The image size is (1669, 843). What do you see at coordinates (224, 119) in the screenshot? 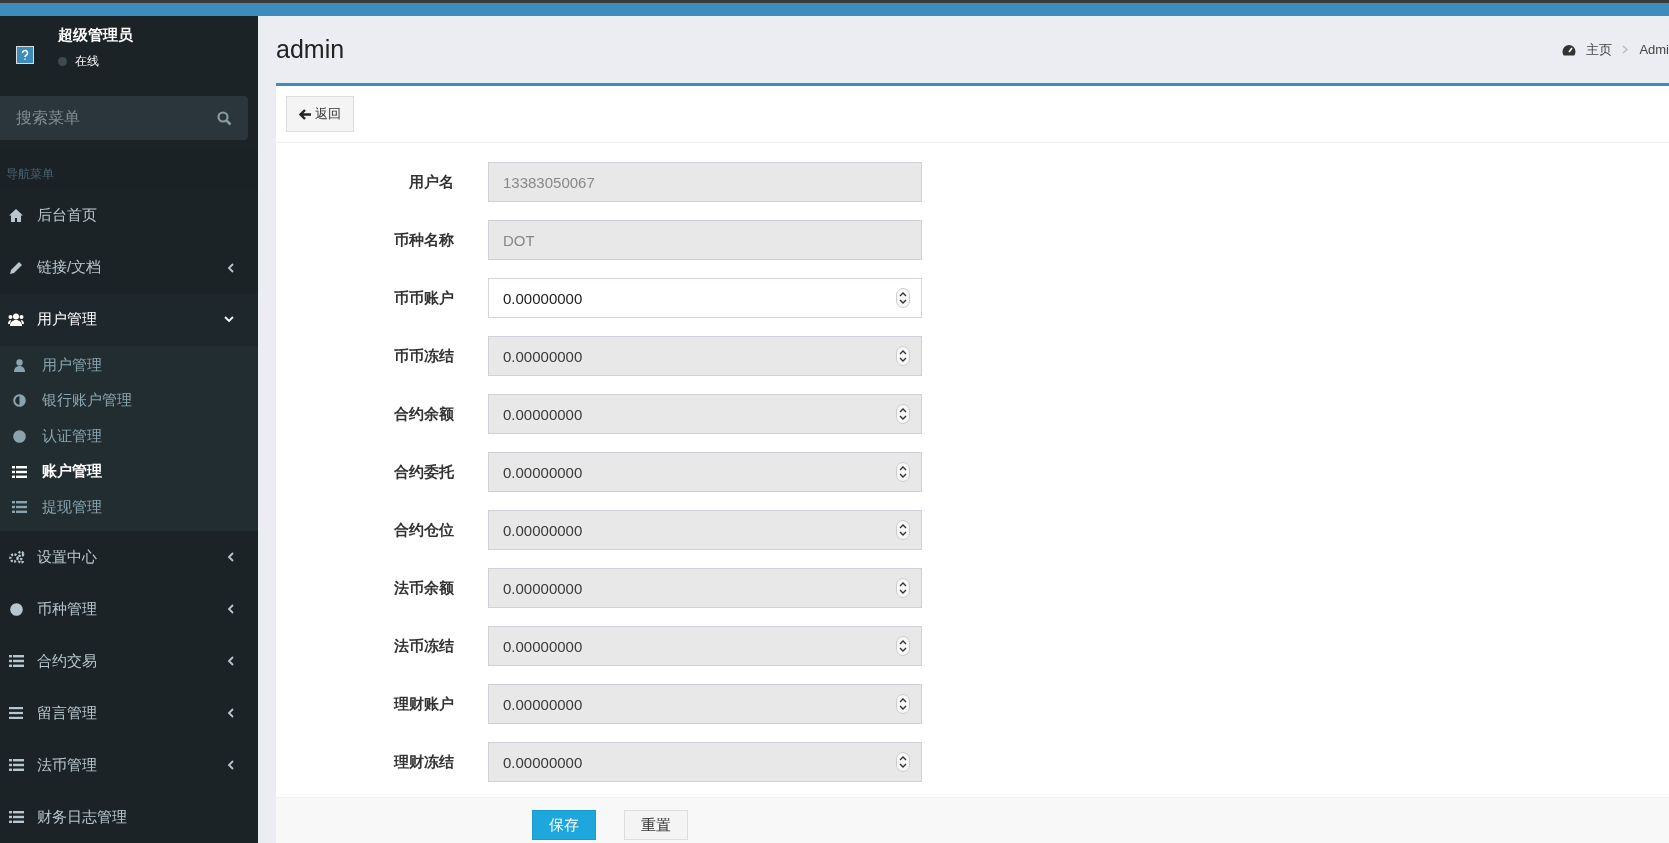
I see `search-icon` at bounding box center [224, 119].